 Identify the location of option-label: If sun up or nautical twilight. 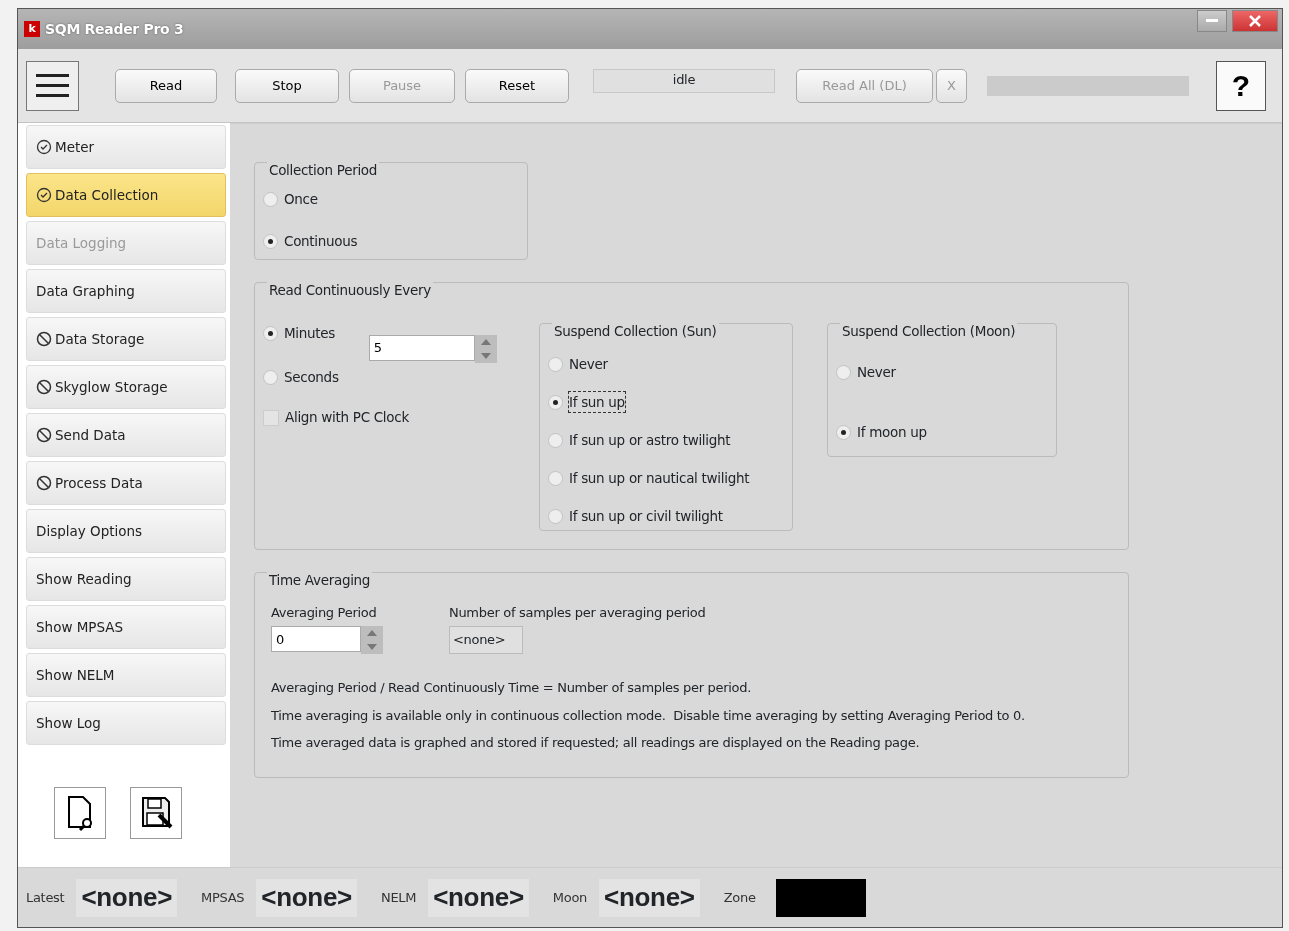
(659, 478).